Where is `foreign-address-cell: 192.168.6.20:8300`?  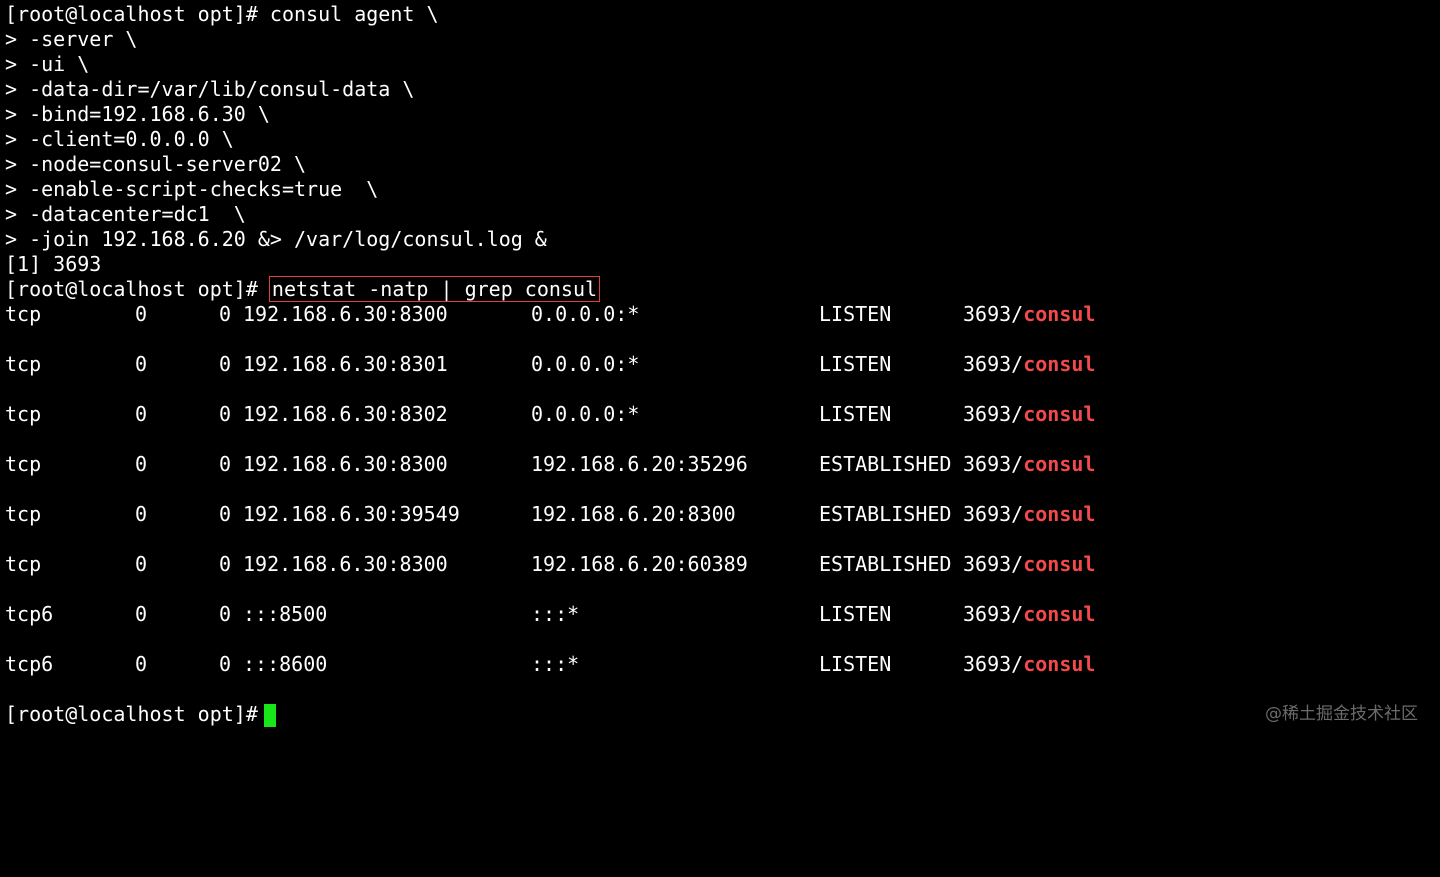
foreign-address-cell: 192.168.6.20:8300 is located at coordinates (633, 514).